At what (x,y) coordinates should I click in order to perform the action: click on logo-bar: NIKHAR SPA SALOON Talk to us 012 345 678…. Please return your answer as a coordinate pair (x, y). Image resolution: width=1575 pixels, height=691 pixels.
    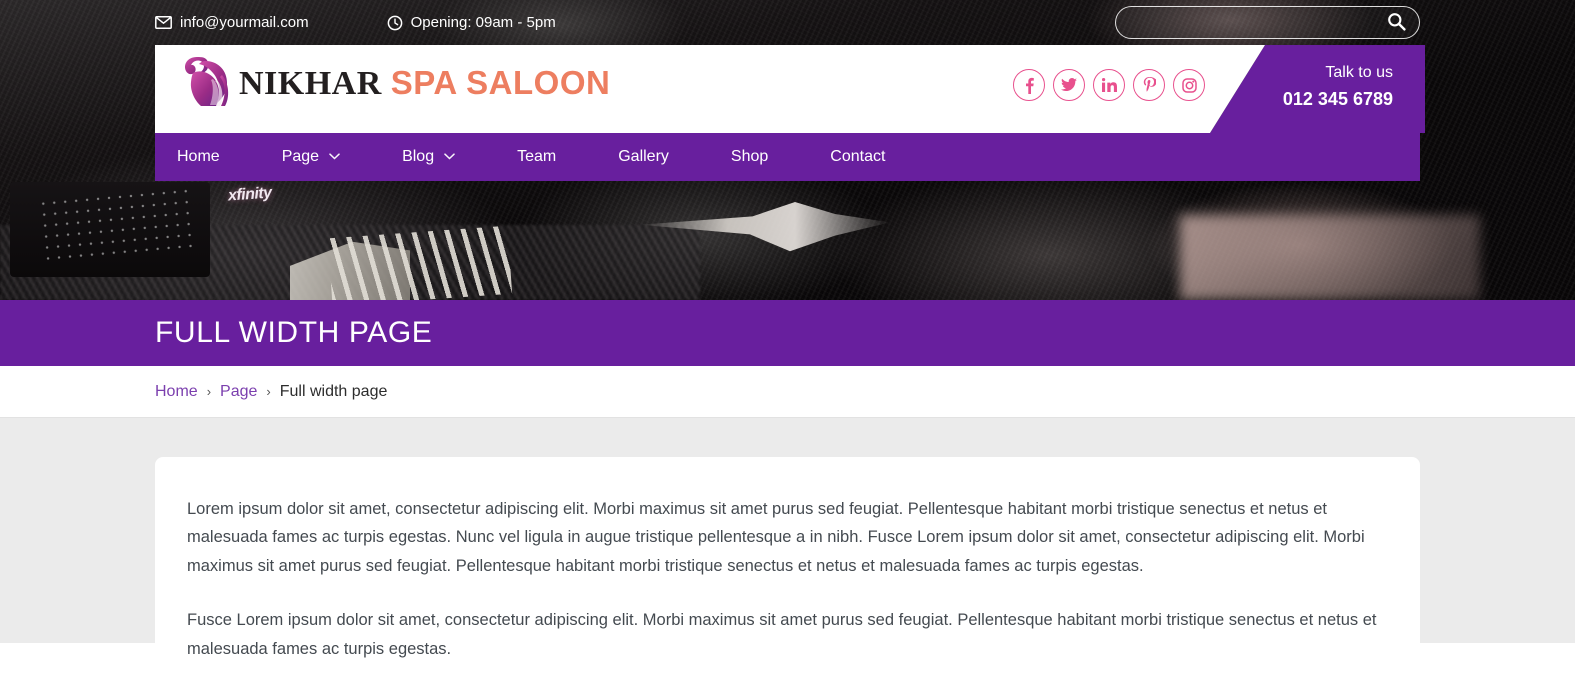
    Looking at the image, I should click on (790, 89).